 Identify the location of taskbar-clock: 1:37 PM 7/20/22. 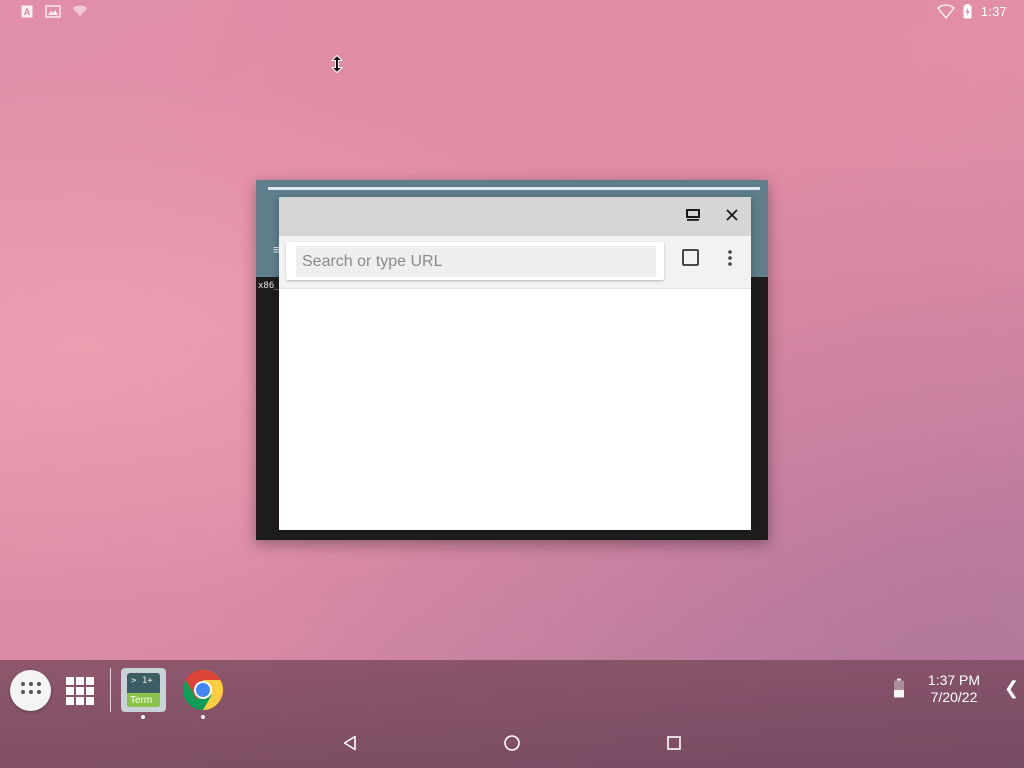
(954, 689).